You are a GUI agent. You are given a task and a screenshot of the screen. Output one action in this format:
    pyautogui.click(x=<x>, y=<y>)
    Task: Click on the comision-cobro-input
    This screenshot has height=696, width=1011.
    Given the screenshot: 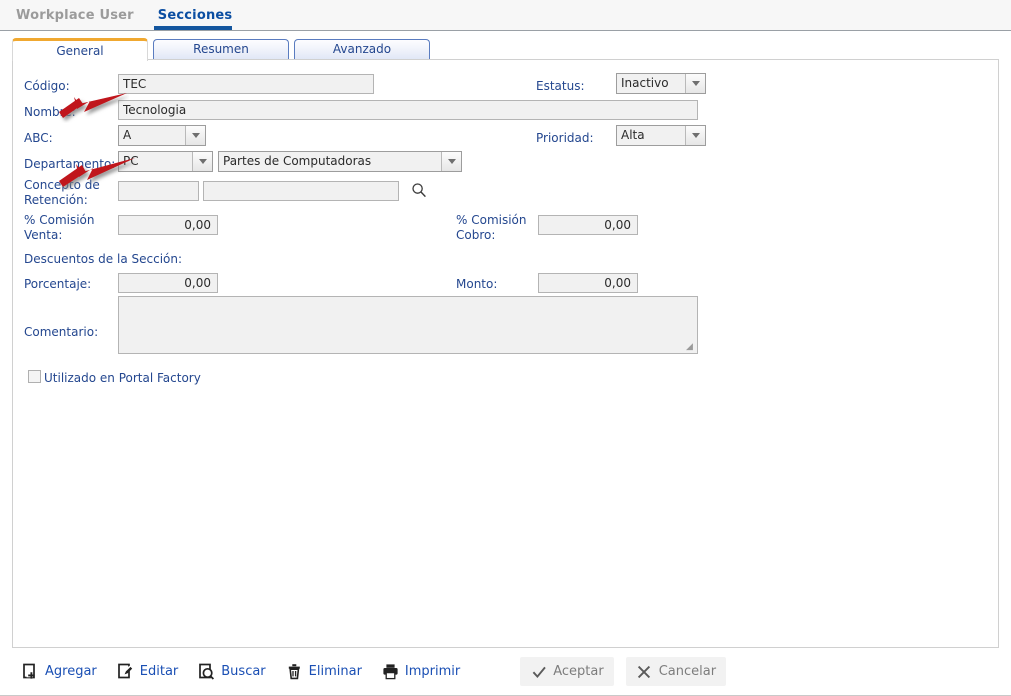 What is the action you would take?
    pyautogui.click(x=588, y=225)
    